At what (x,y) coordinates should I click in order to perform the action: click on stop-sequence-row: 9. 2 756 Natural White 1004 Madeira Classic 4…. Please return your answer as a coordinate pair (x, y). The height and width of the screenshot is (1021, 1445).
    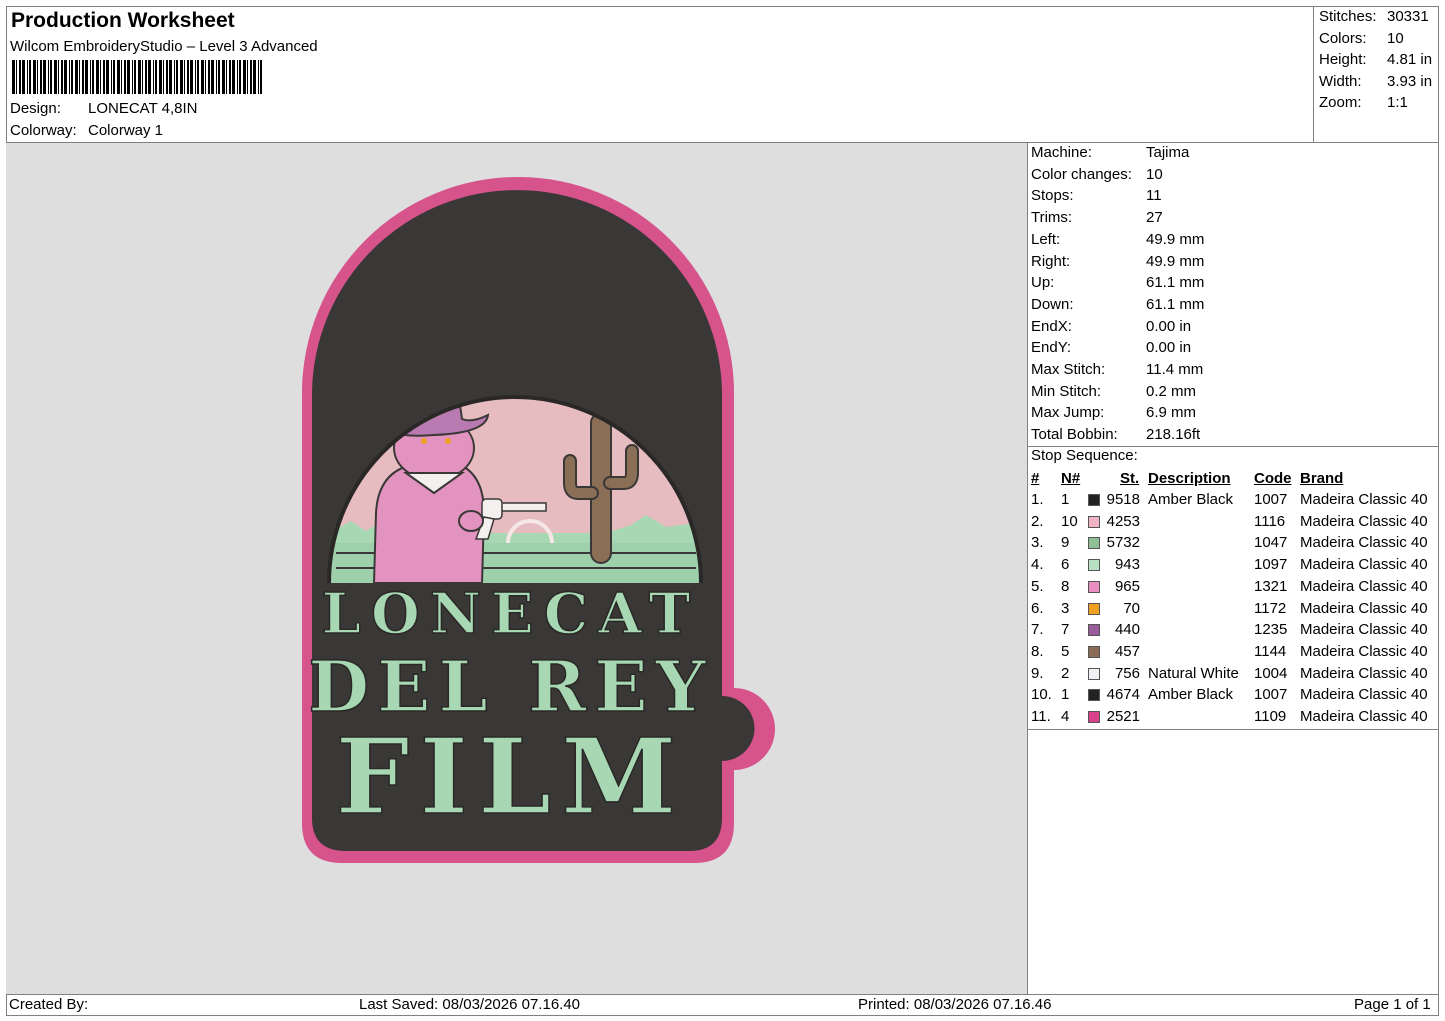
    Looking at the image, I should click on (1229, 673).